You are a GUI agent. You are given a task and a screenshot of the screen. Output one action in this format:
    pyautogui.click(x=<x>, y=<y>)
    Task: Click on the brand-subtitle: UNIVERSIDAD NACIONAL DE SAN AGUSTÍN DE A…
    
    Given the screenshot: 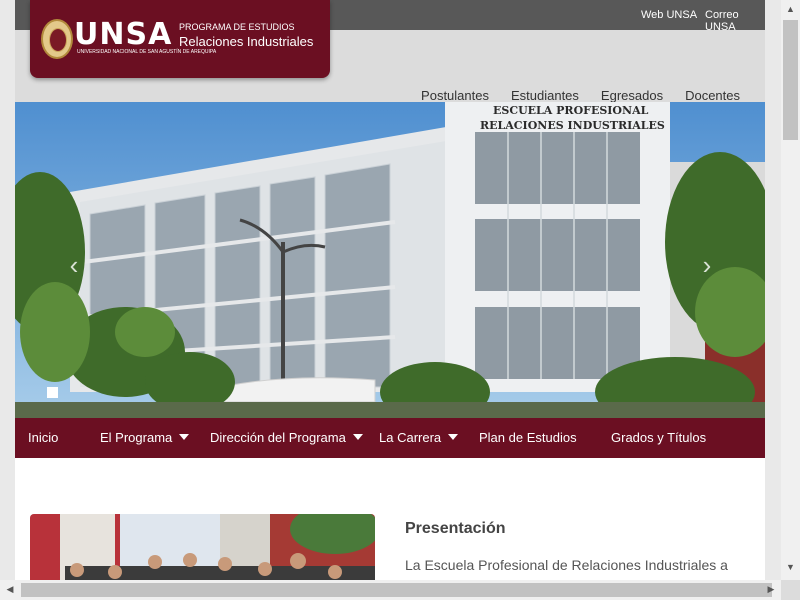 What is the action you would take?
    pyautogui.click(x=147, y=52)
    